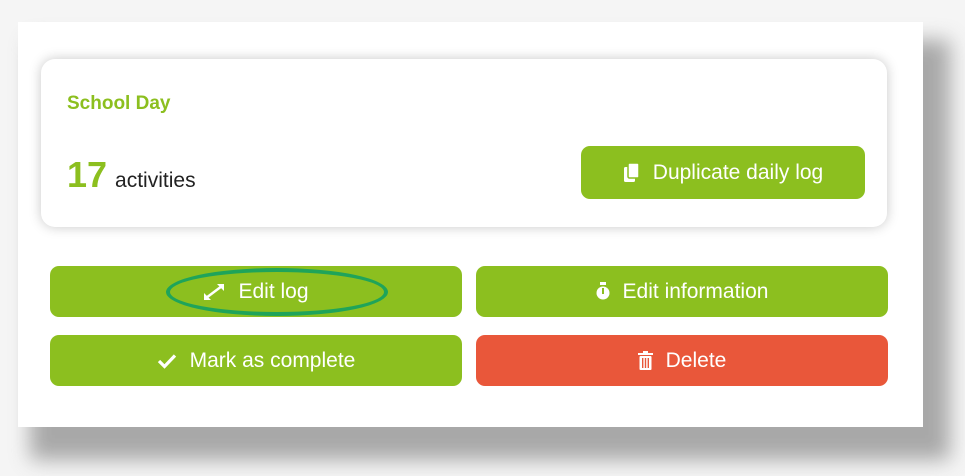 The image size is (965, 476). I want to click on activity-count-label: activities, so click(155, 180).